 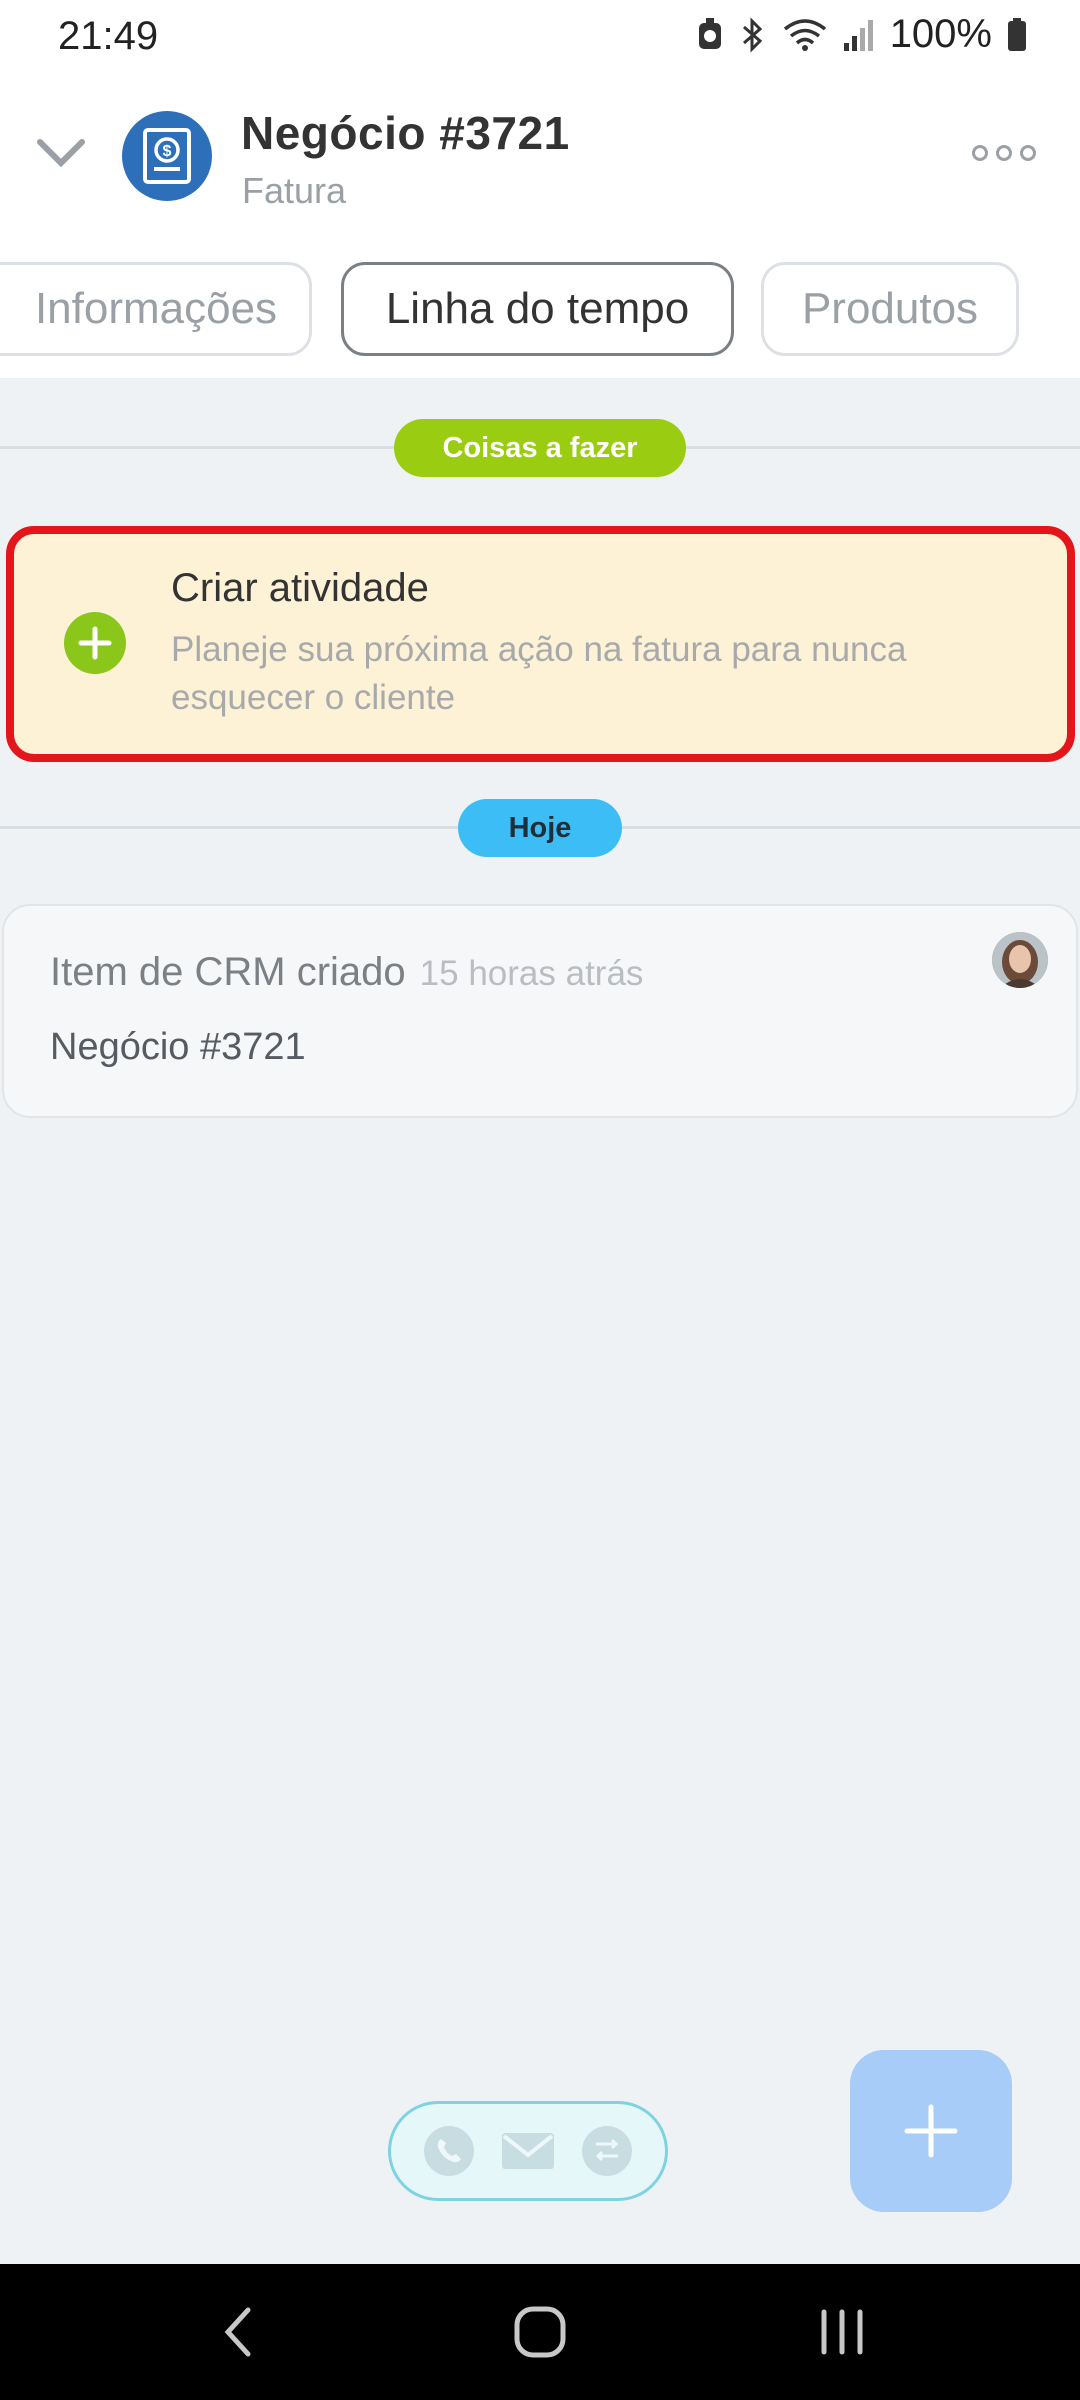 I want to click on invoice-dollar-icon: $, so click(x=167, y=156).